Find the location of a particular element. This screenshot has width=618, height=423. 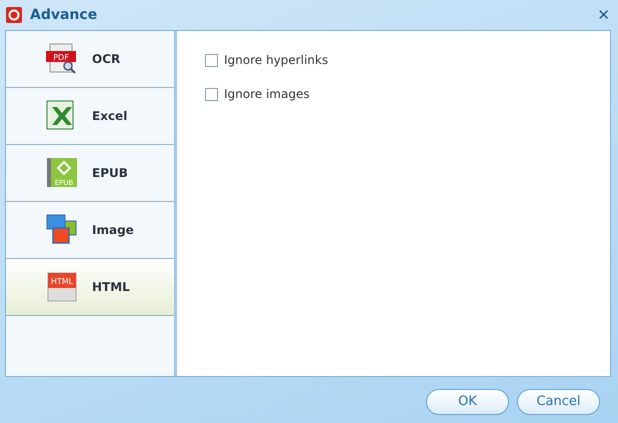

window-title: Advance is located at coordinates (64, 15).